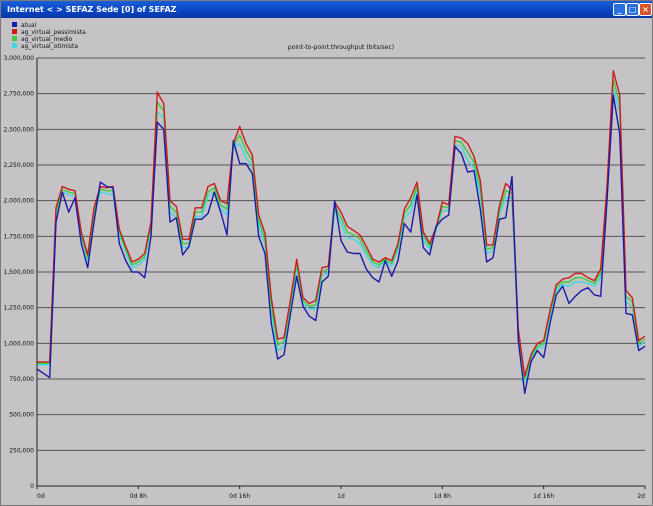  Describe the element at coordinates (92, 9) in the screenshot. I see `window-title: Internet < > SEFAZ Sede [0] of SEFAZ` at that location.